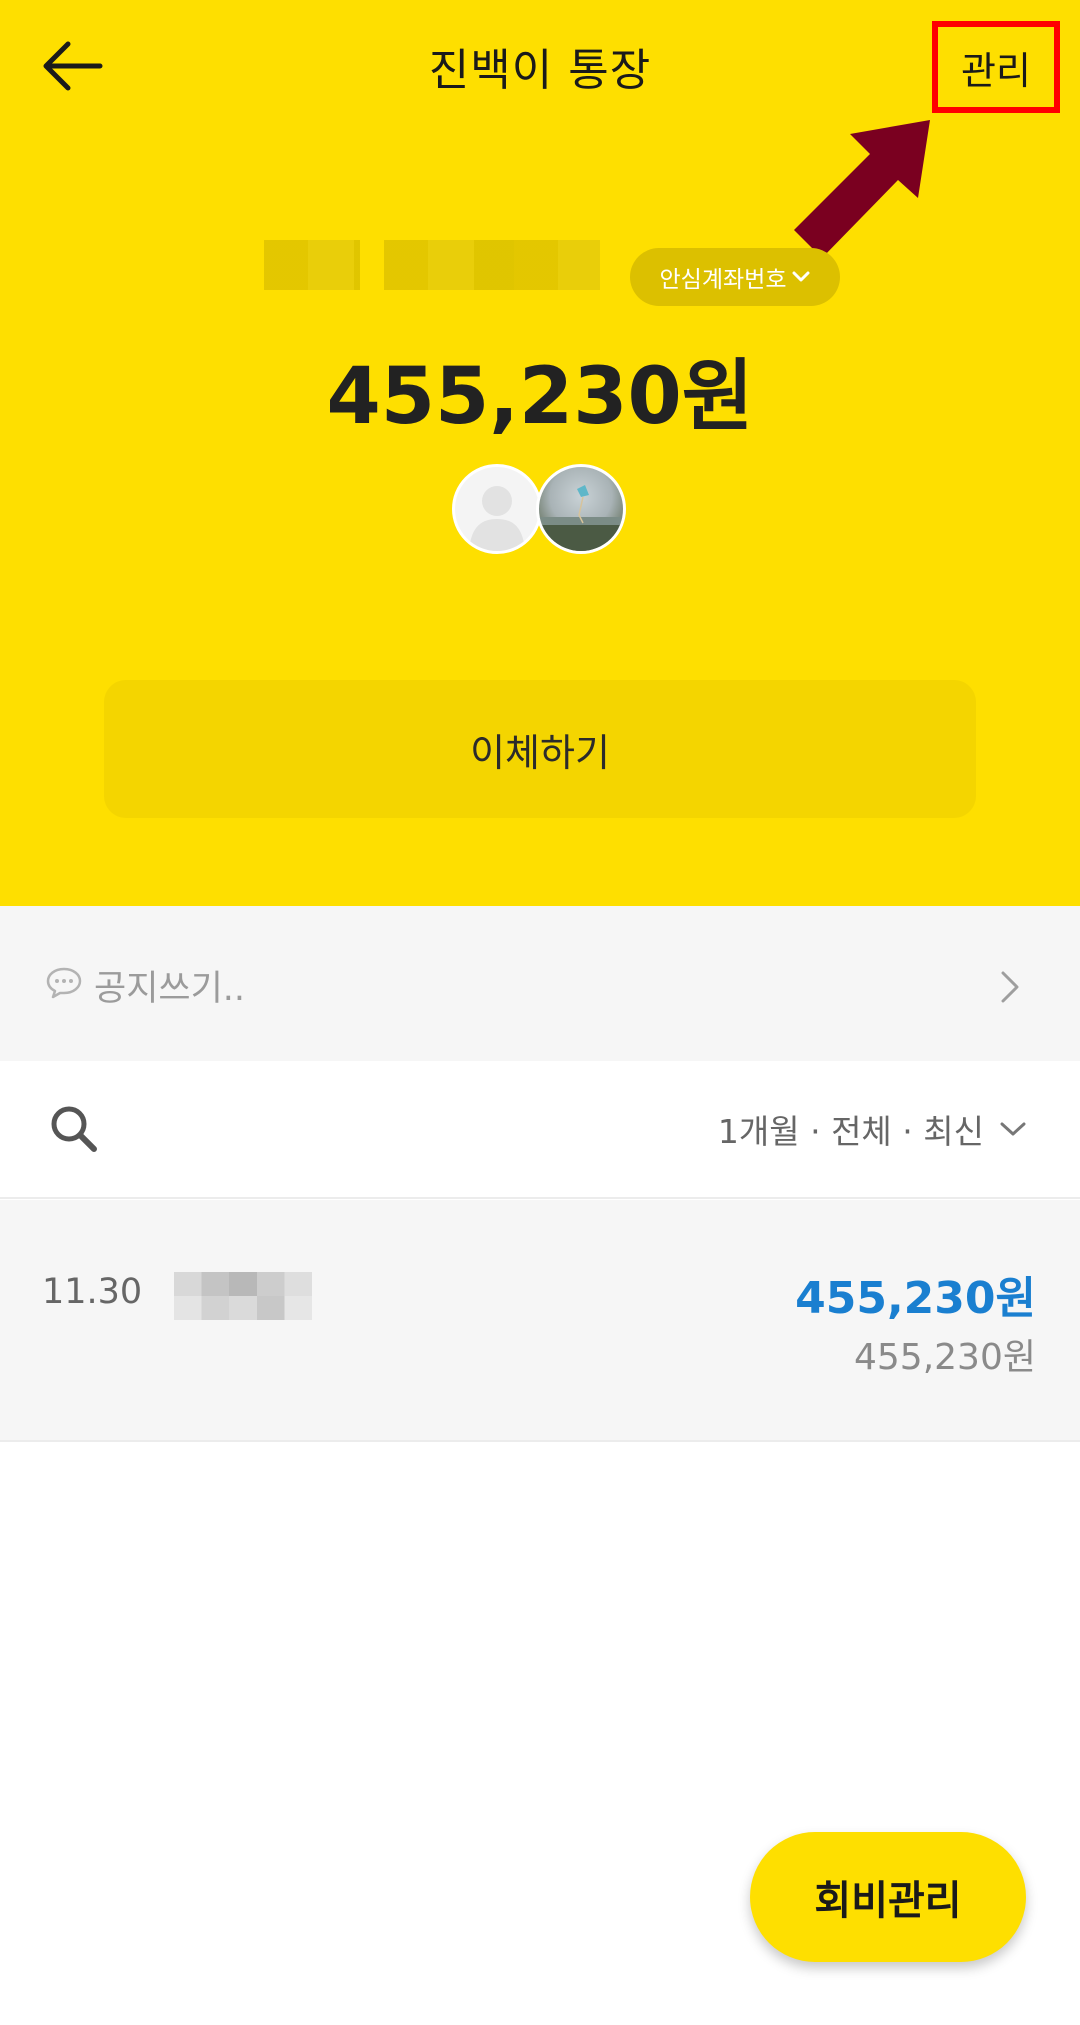 The width and height of the screenshot is (1080, 2025). What do you see at coordinates (92, 1292) in the screenshot?
I see `transaction-date: 11.30` at bounding box center [92, 1292].